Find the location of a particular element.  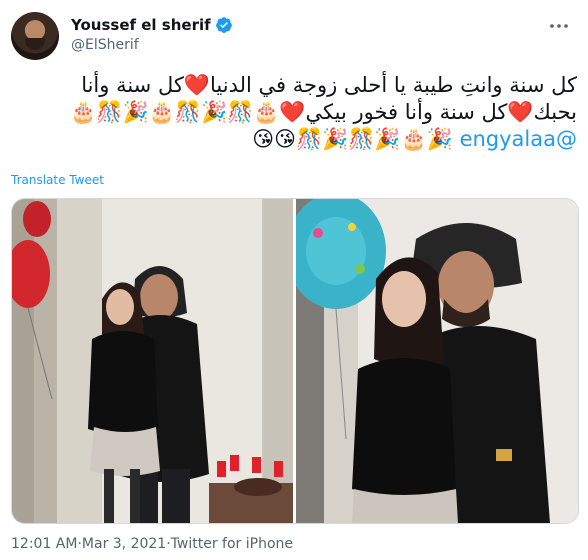

verified-badge-icon is located at coordinates (223, 25).